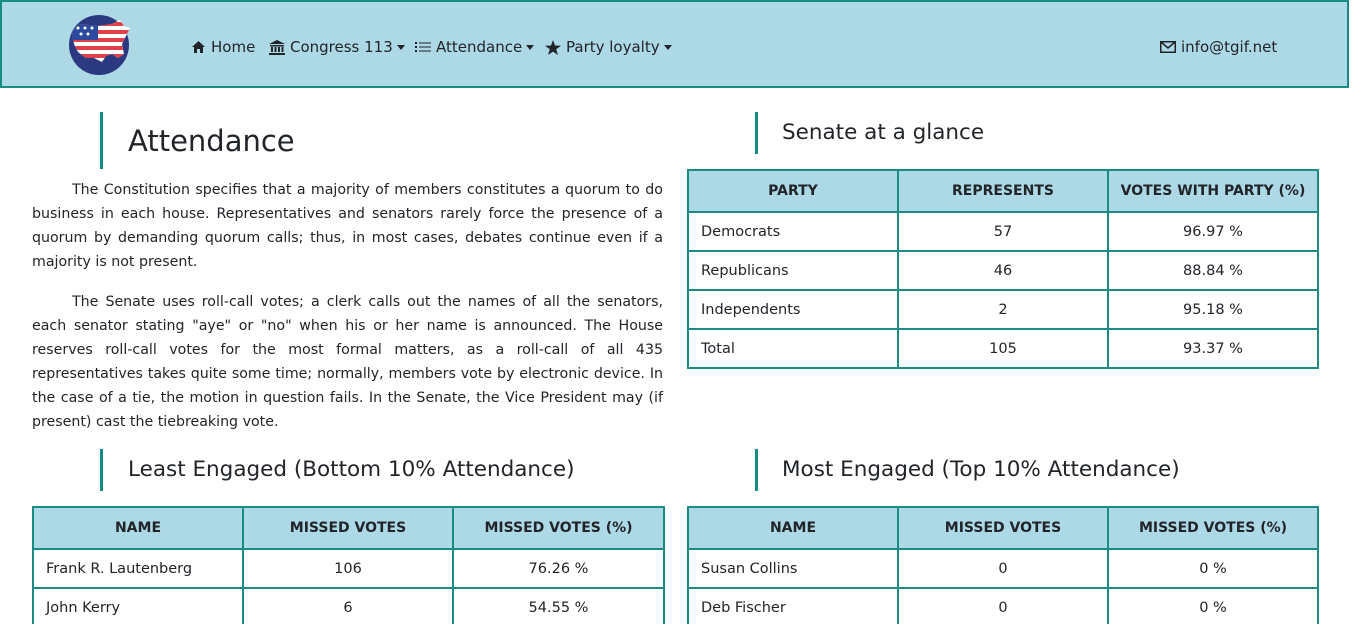  I want to click on missed-votes-pct-cell: 54.55 %, so click(558, 605).